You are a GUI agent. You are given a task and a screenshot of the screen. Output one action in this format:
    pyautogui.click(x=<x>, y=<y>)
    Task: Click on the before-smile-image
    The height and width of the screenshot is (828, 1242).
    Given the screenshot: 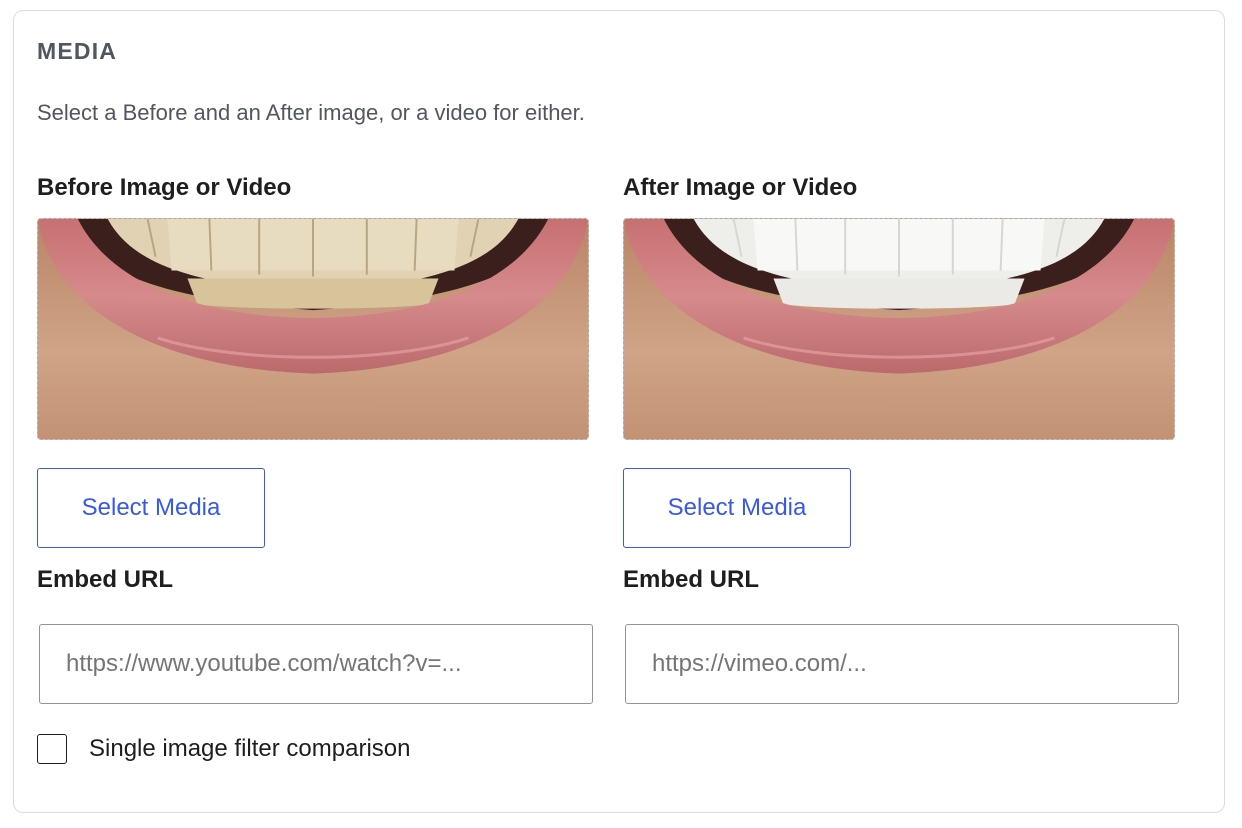 What is the action you would take?
    pyautogui.click(x=313, y=329)
    